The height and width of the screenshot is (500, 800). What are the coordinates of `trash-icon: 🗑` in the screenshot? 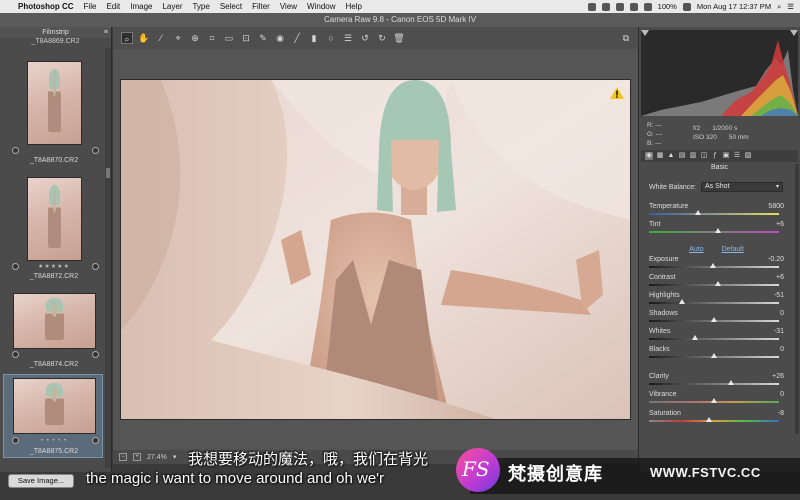 It's located at (399, 38).